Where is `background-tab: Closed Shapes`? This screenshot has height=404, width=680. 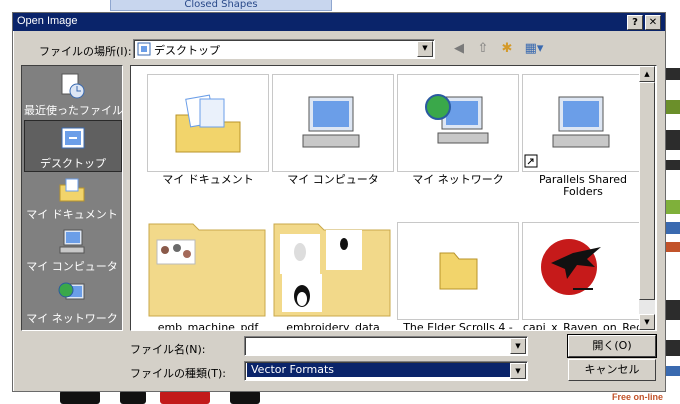
background-tab: Closed Shapes is located at coordinates (221, 5).